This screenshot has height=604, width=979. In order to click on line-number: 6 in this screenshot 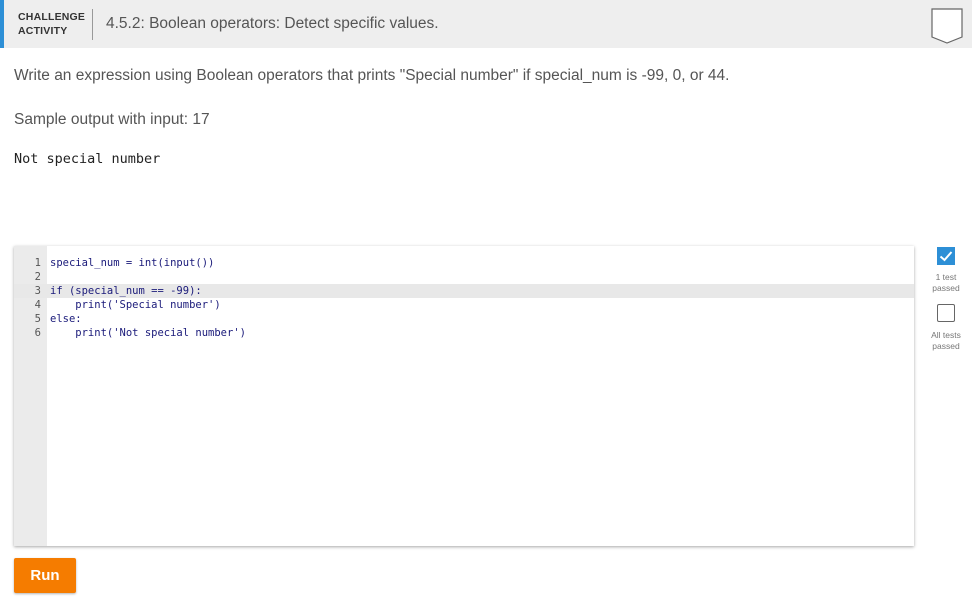, I will do `click(37, 333)`.